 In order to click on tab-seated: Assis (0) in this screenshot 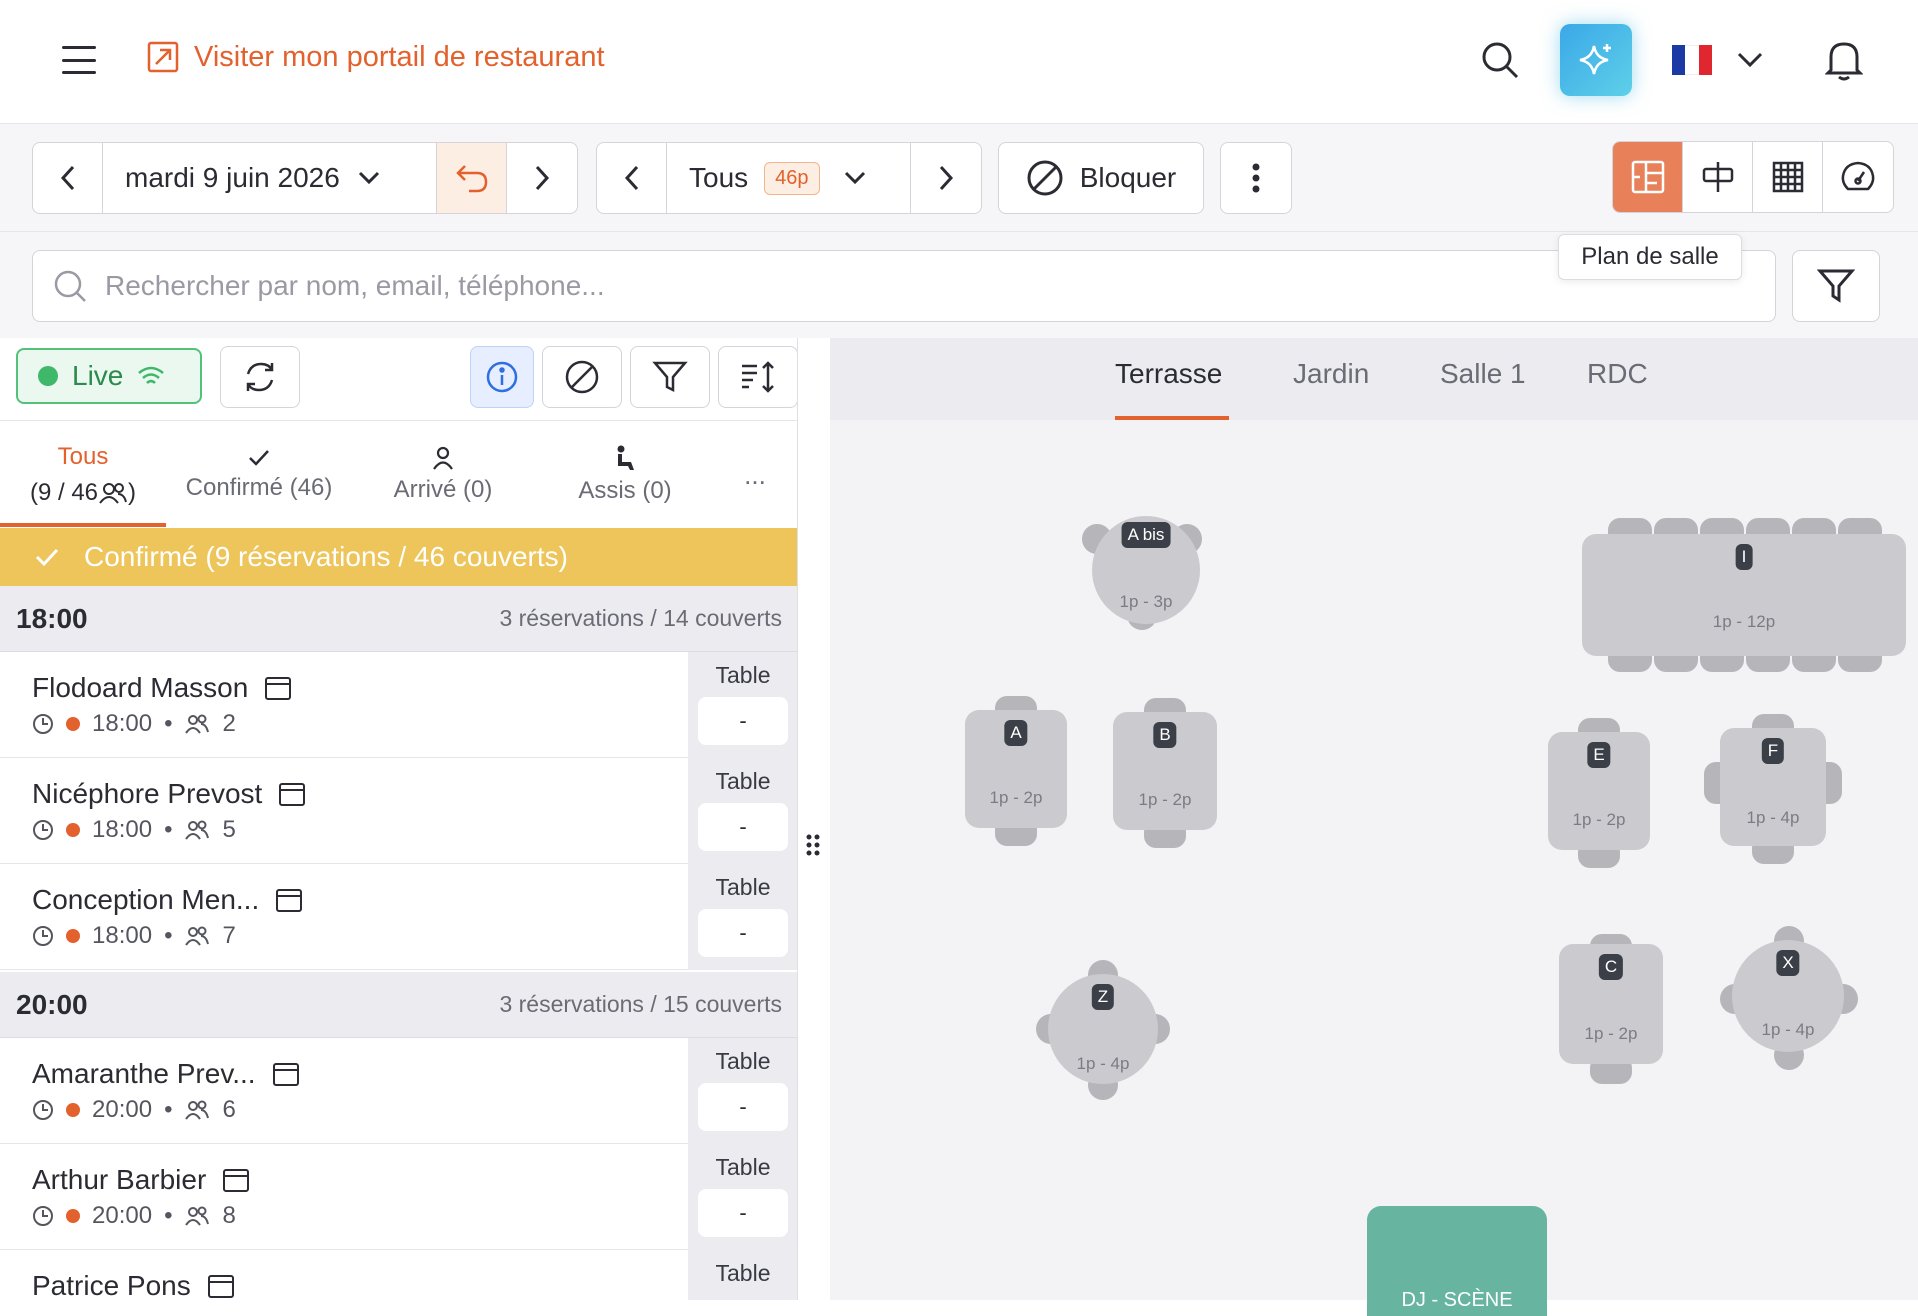, I will do `click(625, 475)`.